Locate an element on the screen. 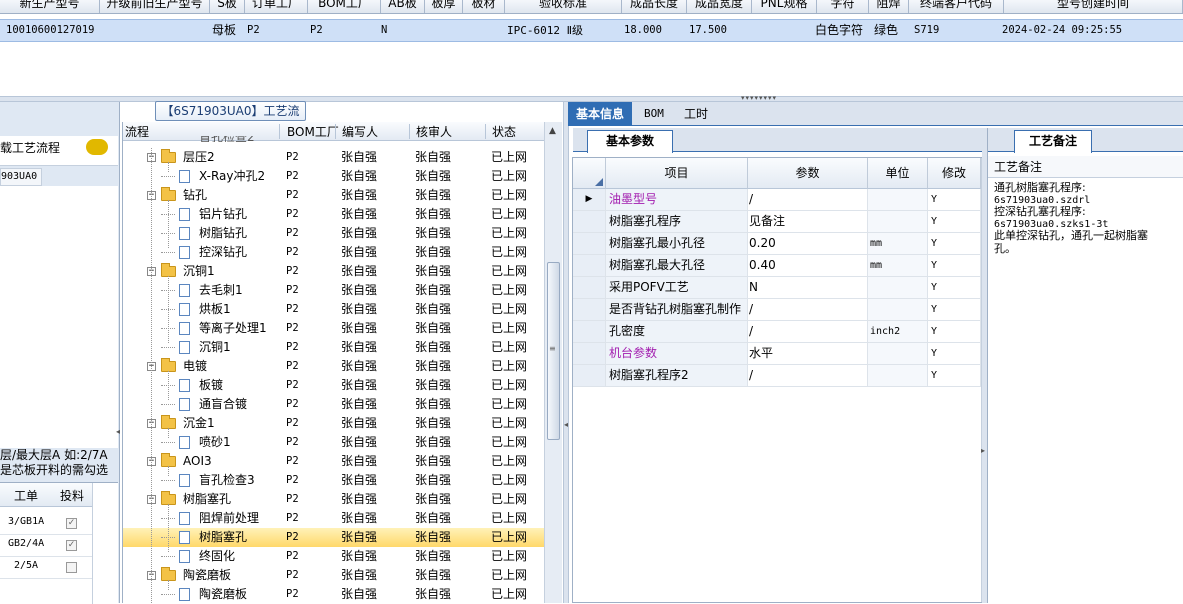 The height and width of the screenshot is (604, 1183). col-header-reviewer: 核审人 is located at coordinates (434, 131).